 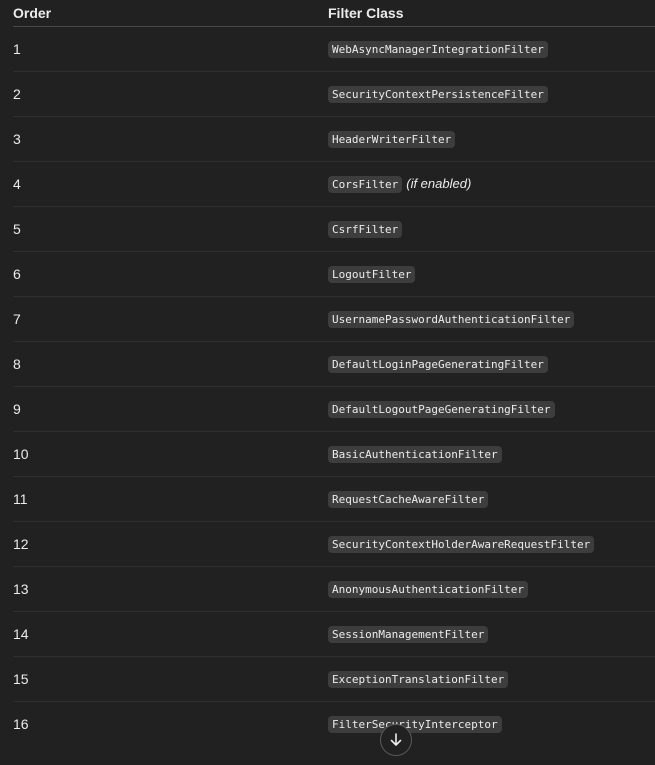 What do you see at coordinates (170, 13) in the screenshot?
I see `column-header-order: Order` at bounding box center [170, 13].